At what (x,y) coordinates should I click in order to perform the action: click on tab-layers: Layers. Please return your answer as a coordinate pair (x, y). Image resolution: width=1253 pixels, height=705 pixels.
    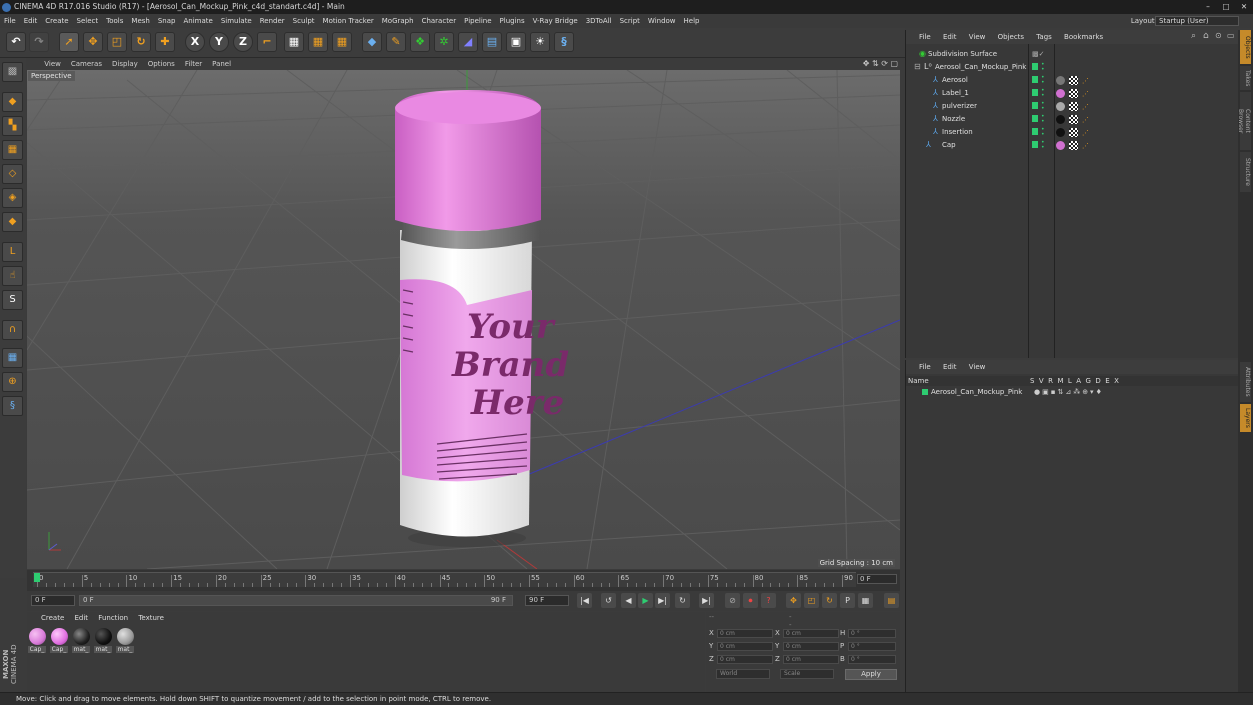
    Looking at the image, I should click on (1245, 418).